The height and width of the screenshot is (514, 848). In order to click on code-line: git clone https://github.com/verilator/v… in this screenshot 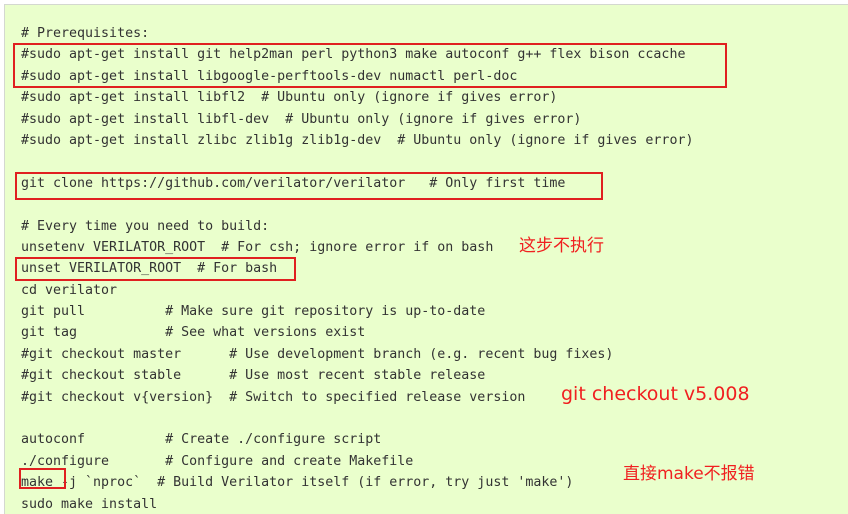, I will do `click(293, 183)`.